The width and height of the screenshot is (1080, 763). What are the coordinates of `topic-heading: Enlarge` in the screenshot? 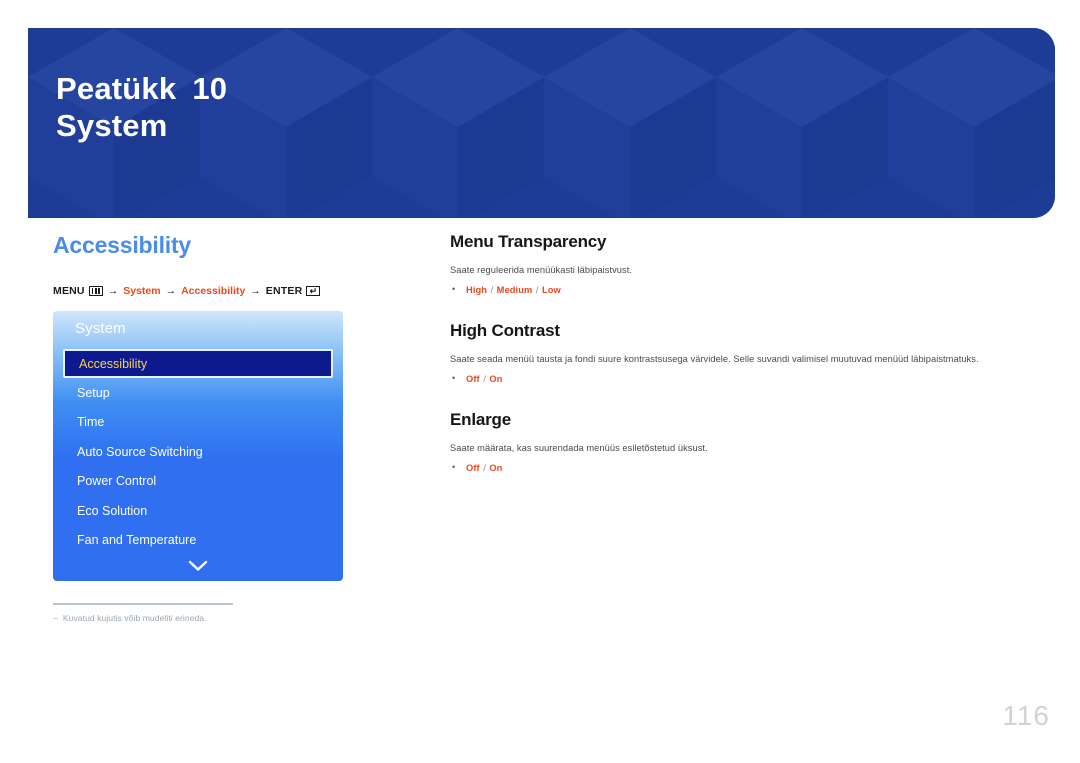 It's located at (480, 419).